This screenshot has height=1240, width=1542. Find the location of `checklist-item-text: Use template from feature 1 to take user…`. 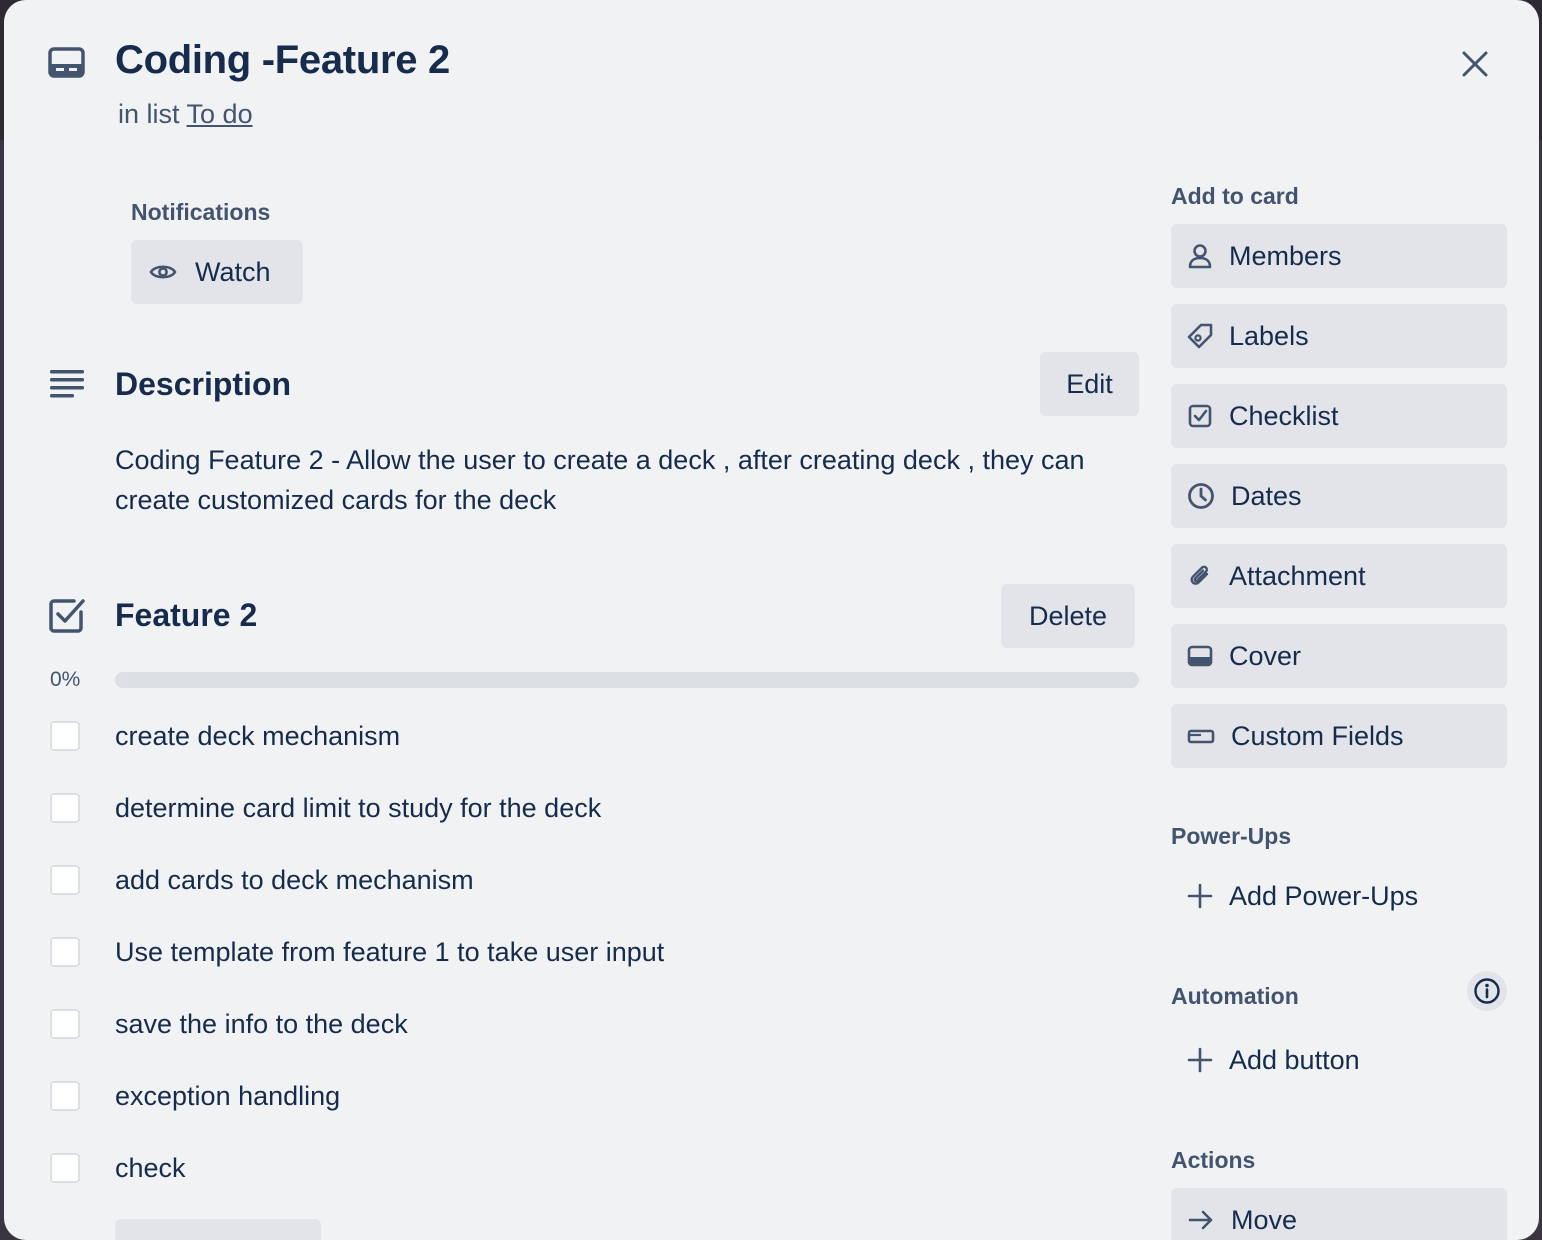

checklist-item-text: Use template from feature 1 to take user… is located at coordinates (389, 952).